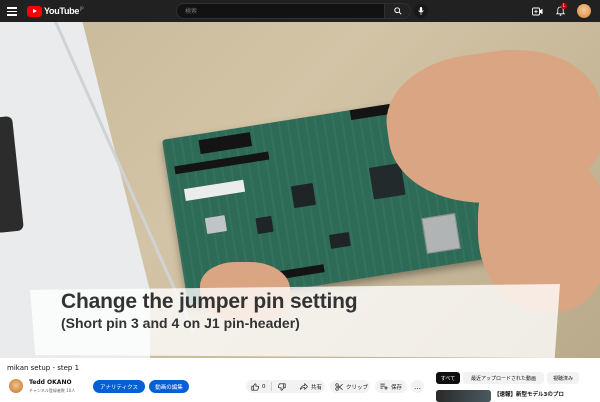 The image size is (600, 402). What do you see at coordinates (339, 240) in the screenshot?
I see `board-chip-small` at bounding box center [339, 240].